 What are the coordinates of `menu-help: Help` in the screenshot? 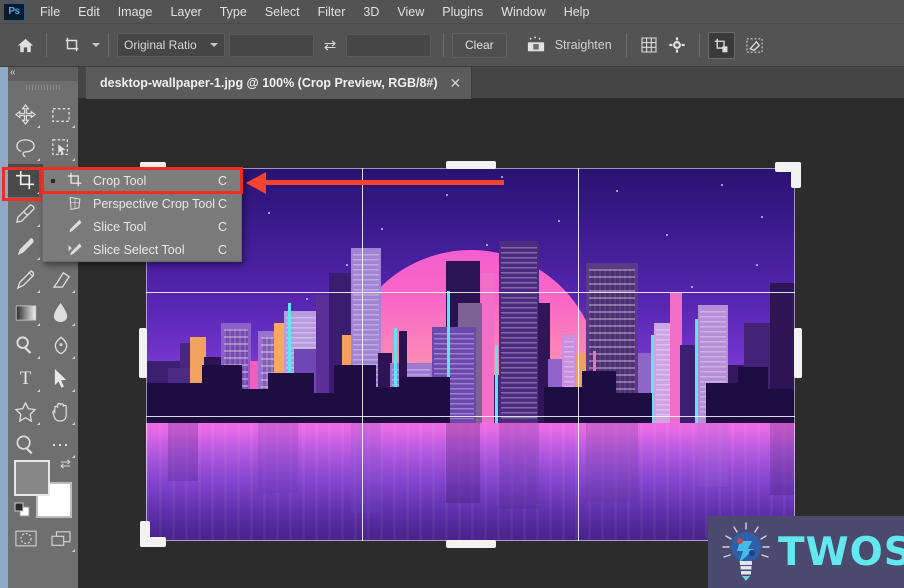 It's located at (577, 12).